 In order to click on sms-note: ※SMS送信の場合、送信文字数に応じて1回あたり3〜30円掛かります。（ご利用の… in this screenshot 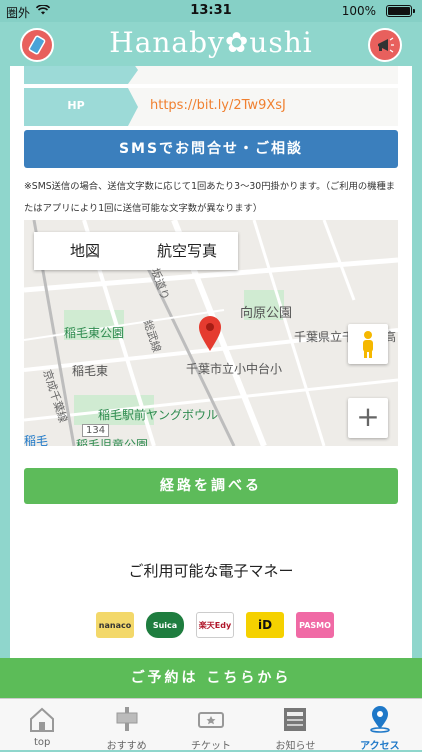, I will do `click(210, 197)`.